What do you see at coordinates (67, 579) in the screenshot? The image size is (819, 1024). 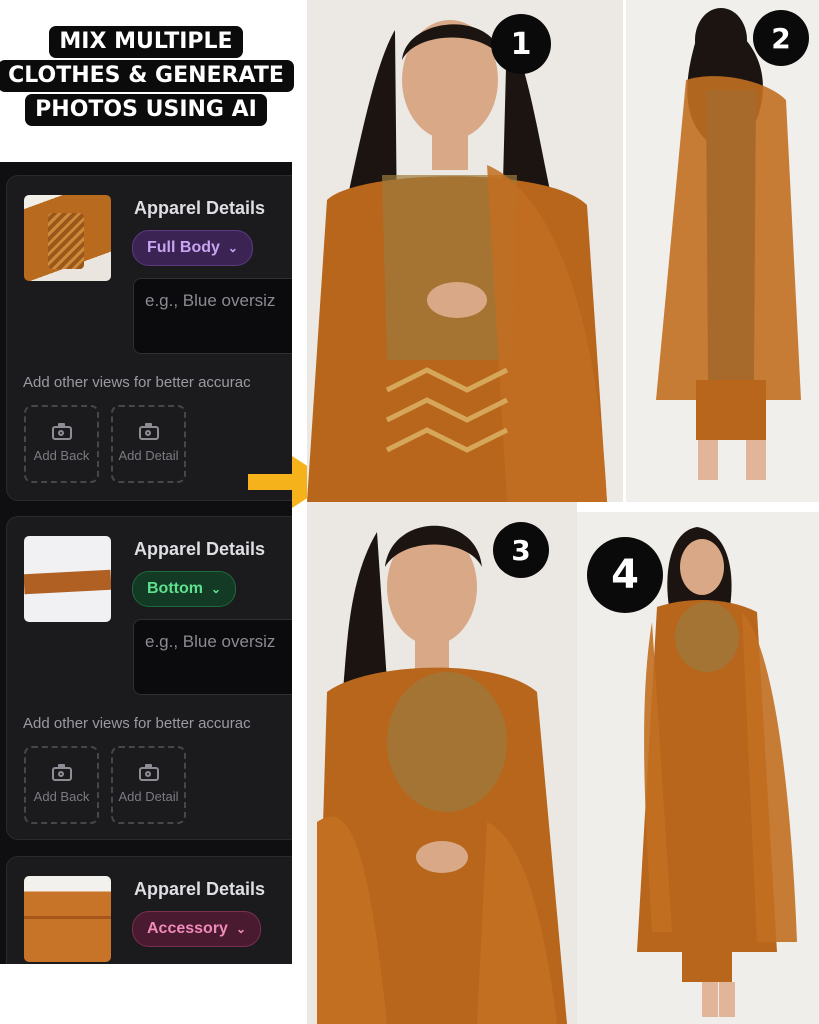 I see `apparel-thumbnail-bottom` at bounding box center [67, 579].